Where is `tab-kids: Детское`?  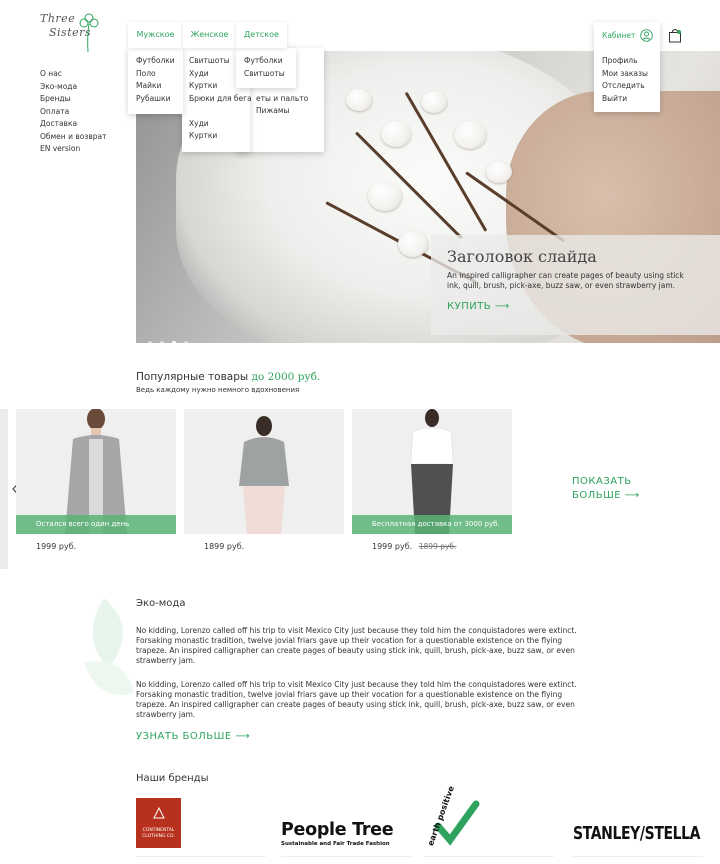 tab-kids: Детское is located at coordinates (261, 35).